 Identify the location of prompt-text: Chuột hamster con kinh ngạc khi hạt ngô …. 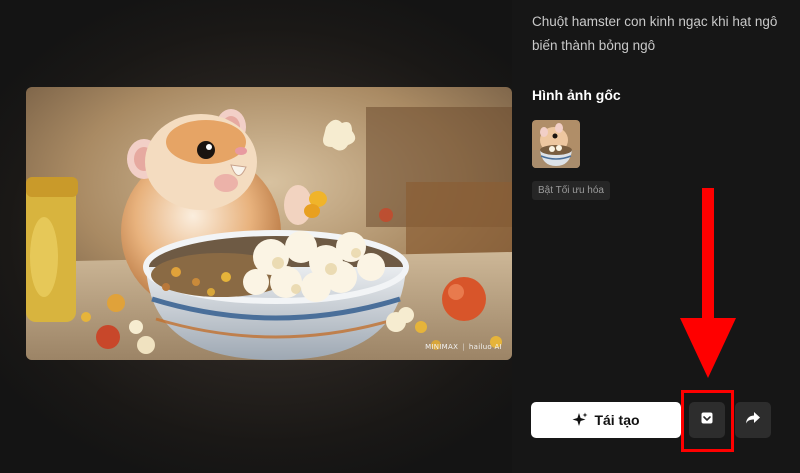
(655, 33).